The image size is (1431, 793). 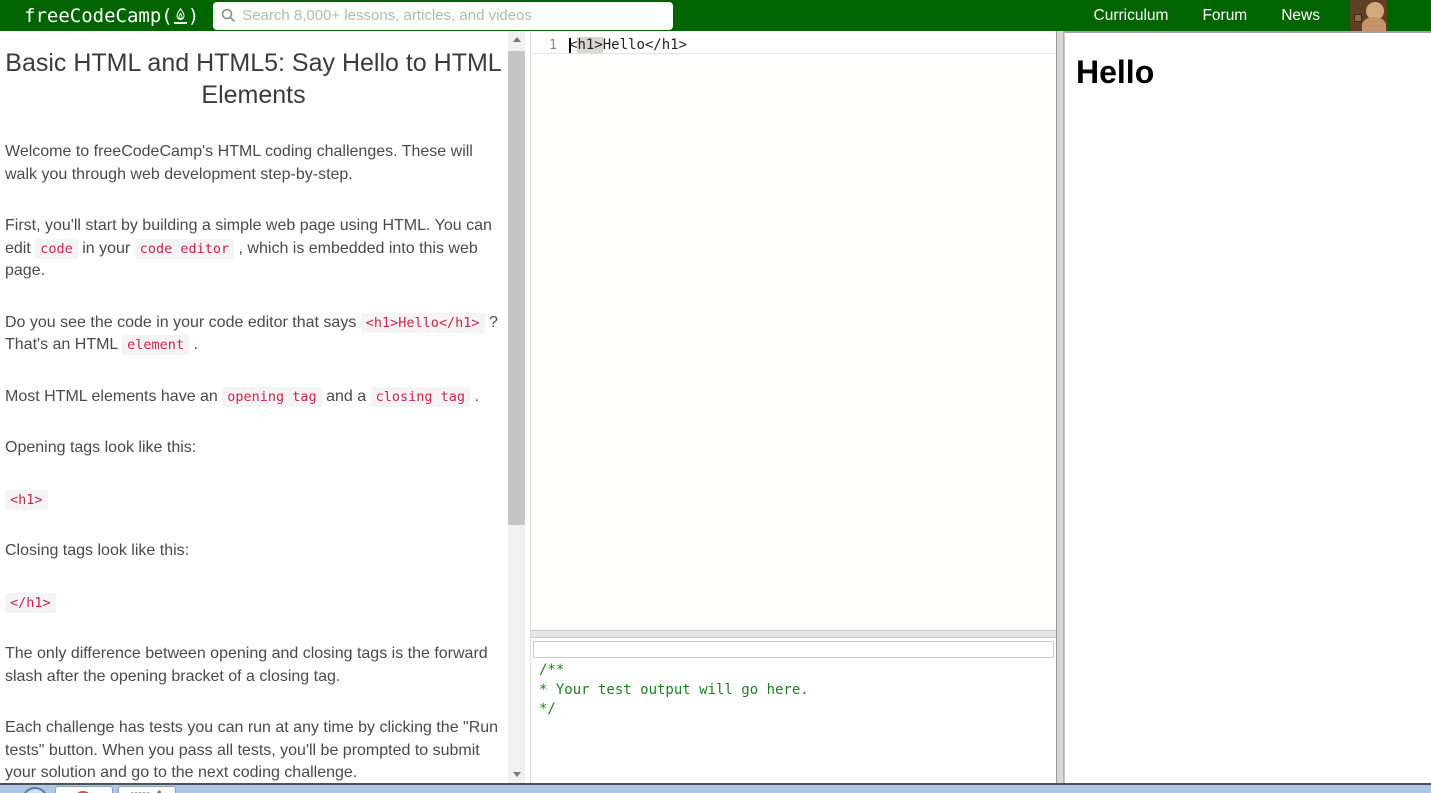 What do you see at coordinates (1300, 16) in the screenshot?
I see `nav-link-news: News` at bounding box center [1300, 16].